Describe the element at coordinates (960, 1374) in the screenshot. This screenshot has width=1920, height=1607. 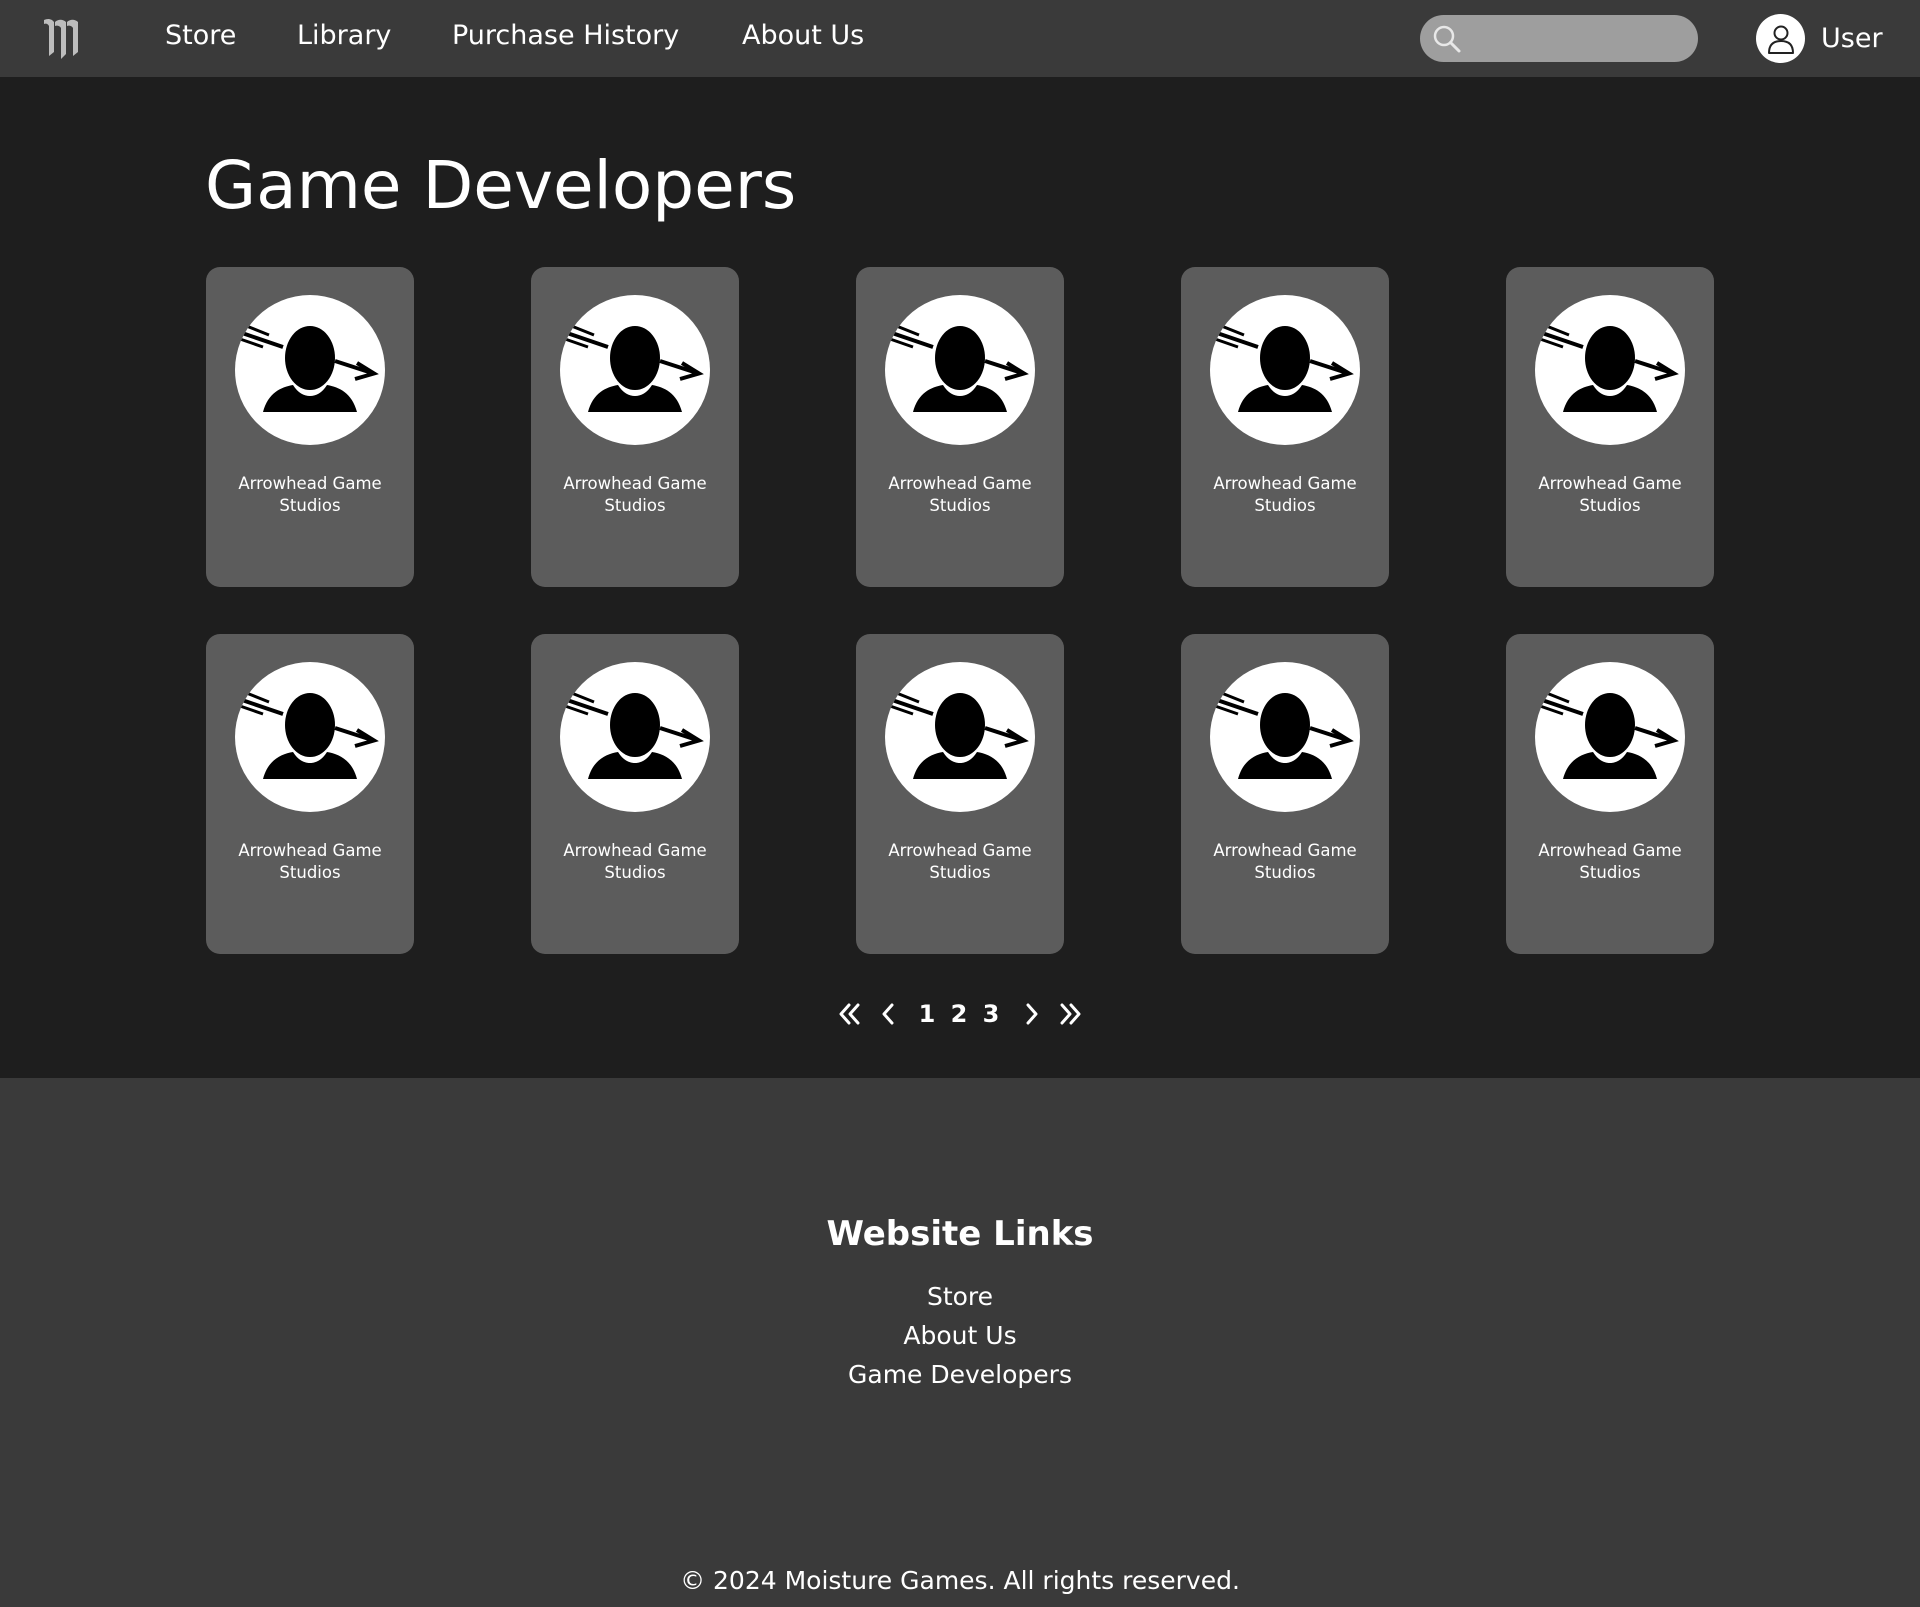
I see `footer-game-developers-link: Game Developers` at that location.